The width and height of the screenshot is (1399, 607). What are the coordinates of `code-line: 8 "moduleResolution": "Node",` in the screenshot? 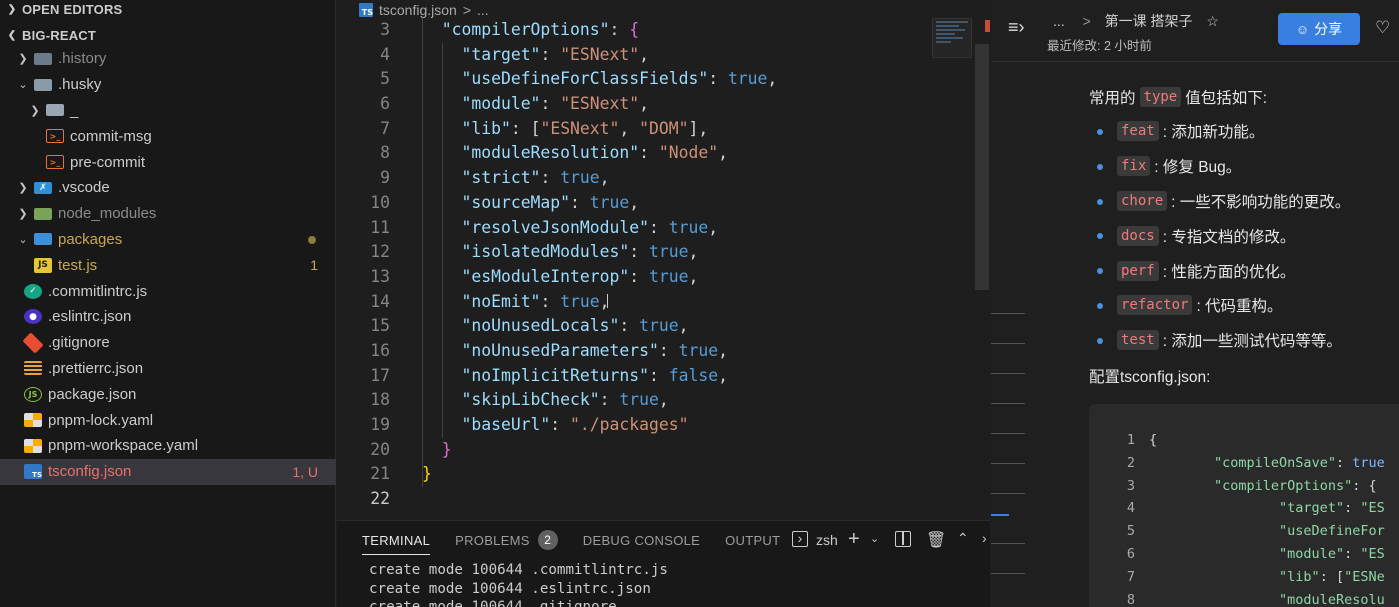 It's located at (637, 153).